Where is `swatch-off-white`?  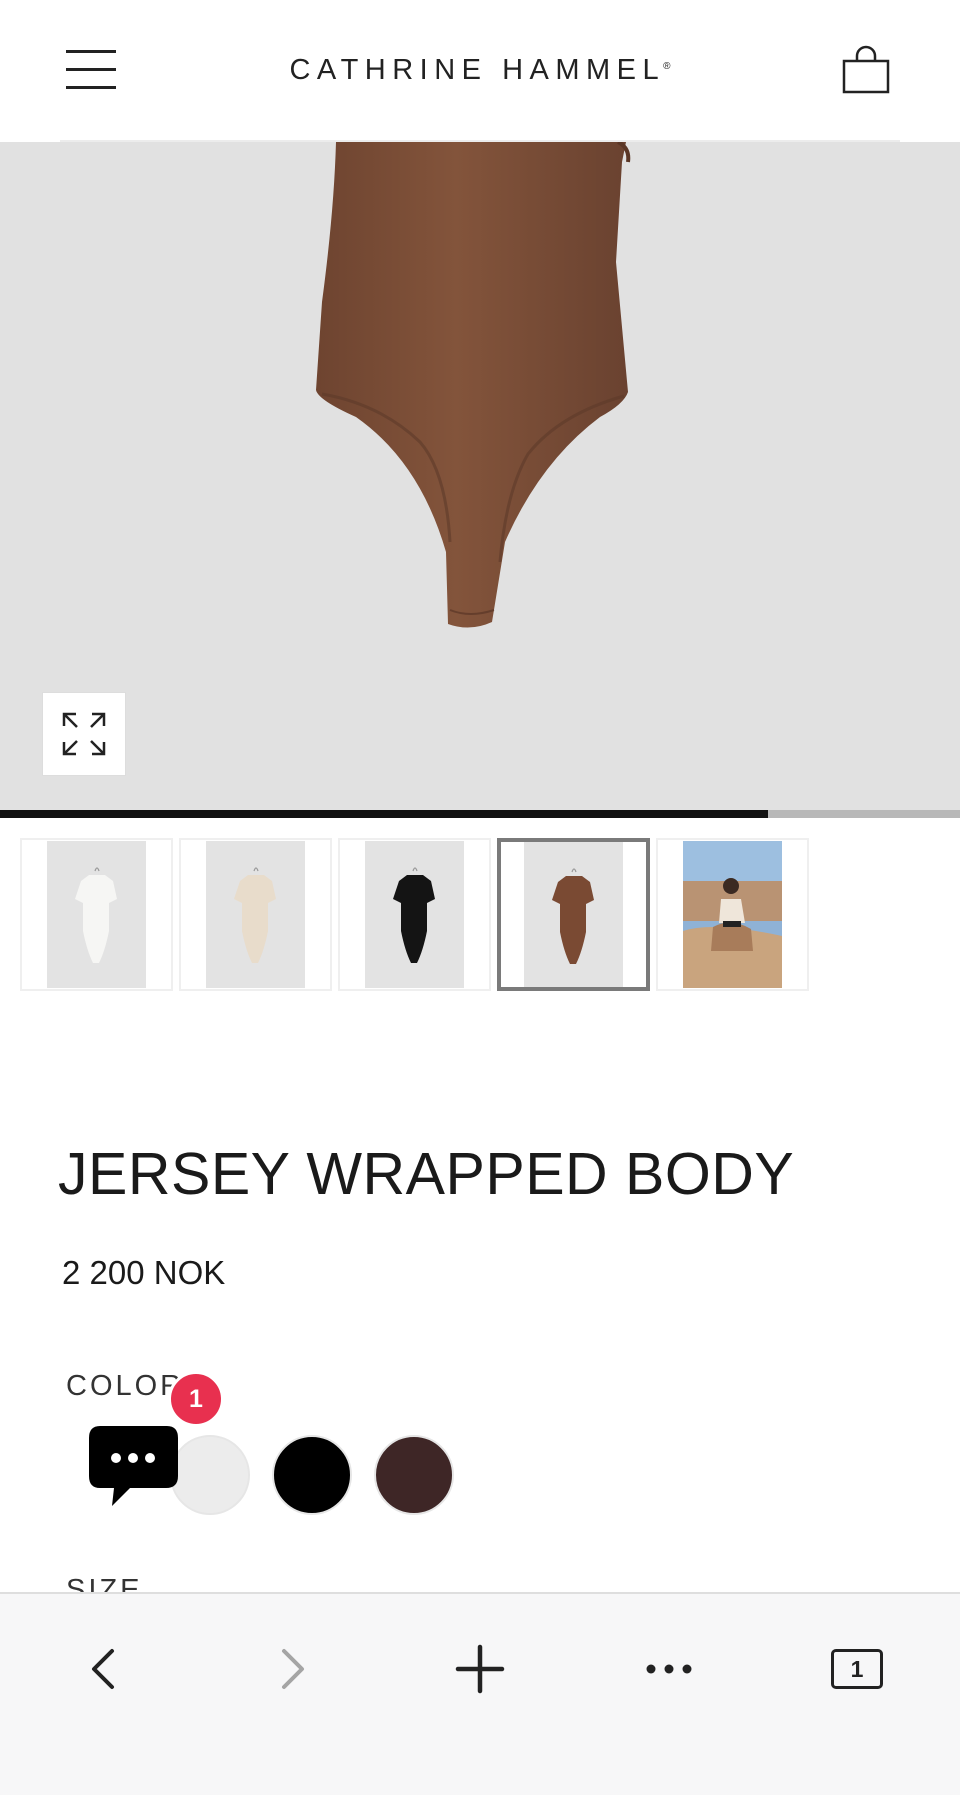
swatch-off-white is located at coordinates (210, 1475).